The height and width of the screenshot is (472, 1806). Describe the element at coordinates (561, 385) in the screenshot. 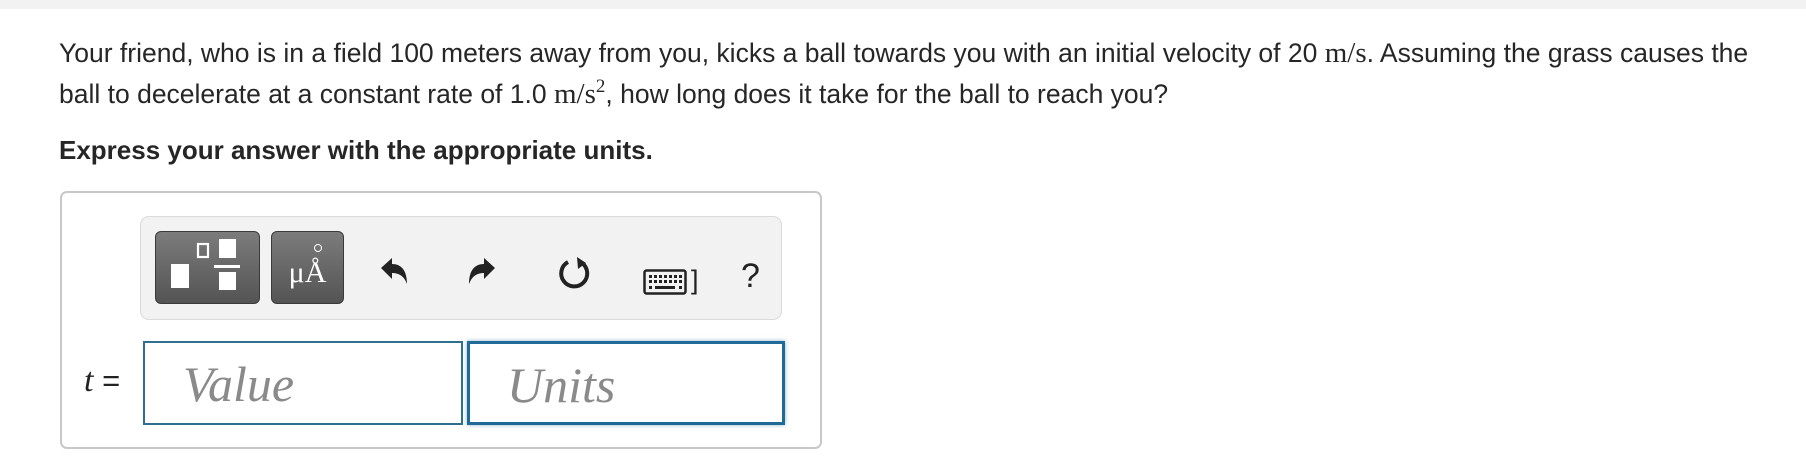

I see `units-placeholder: Units` at that location.